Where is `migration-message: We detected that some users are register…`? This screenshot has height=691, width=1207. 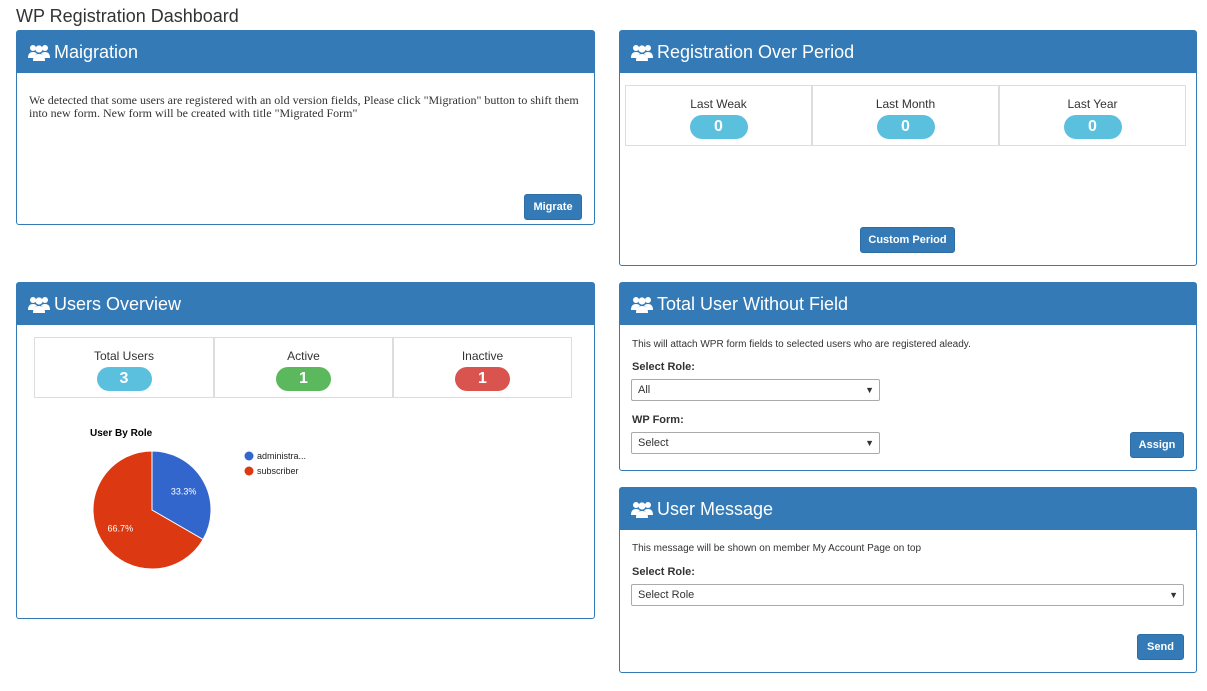
migration-message: We detected that some users are register… is located at coordinates (304, 106).